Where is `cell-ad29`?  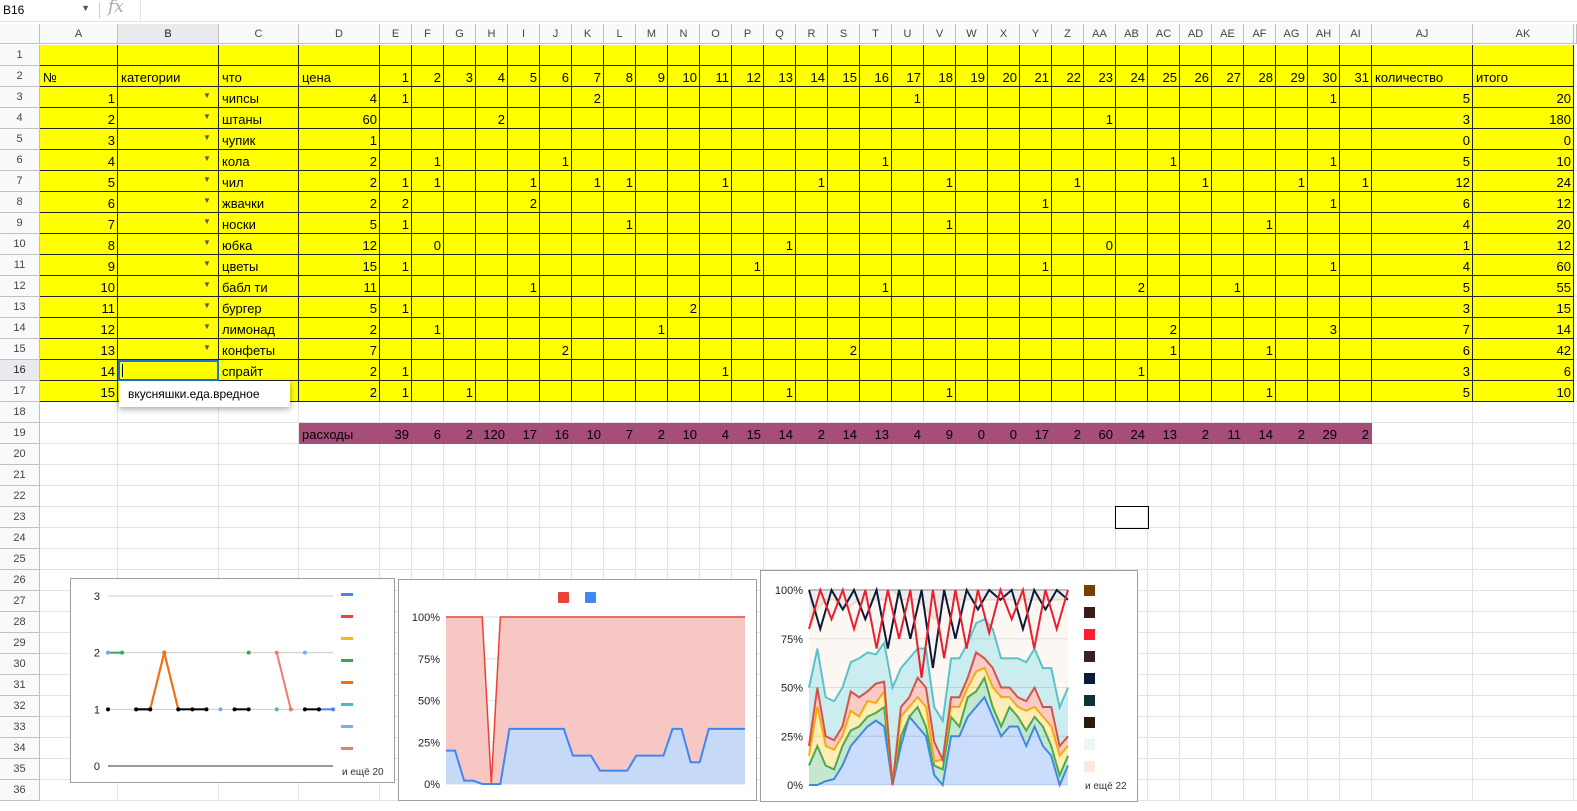 cell-ad29 is located at coordinates (1196, 643).